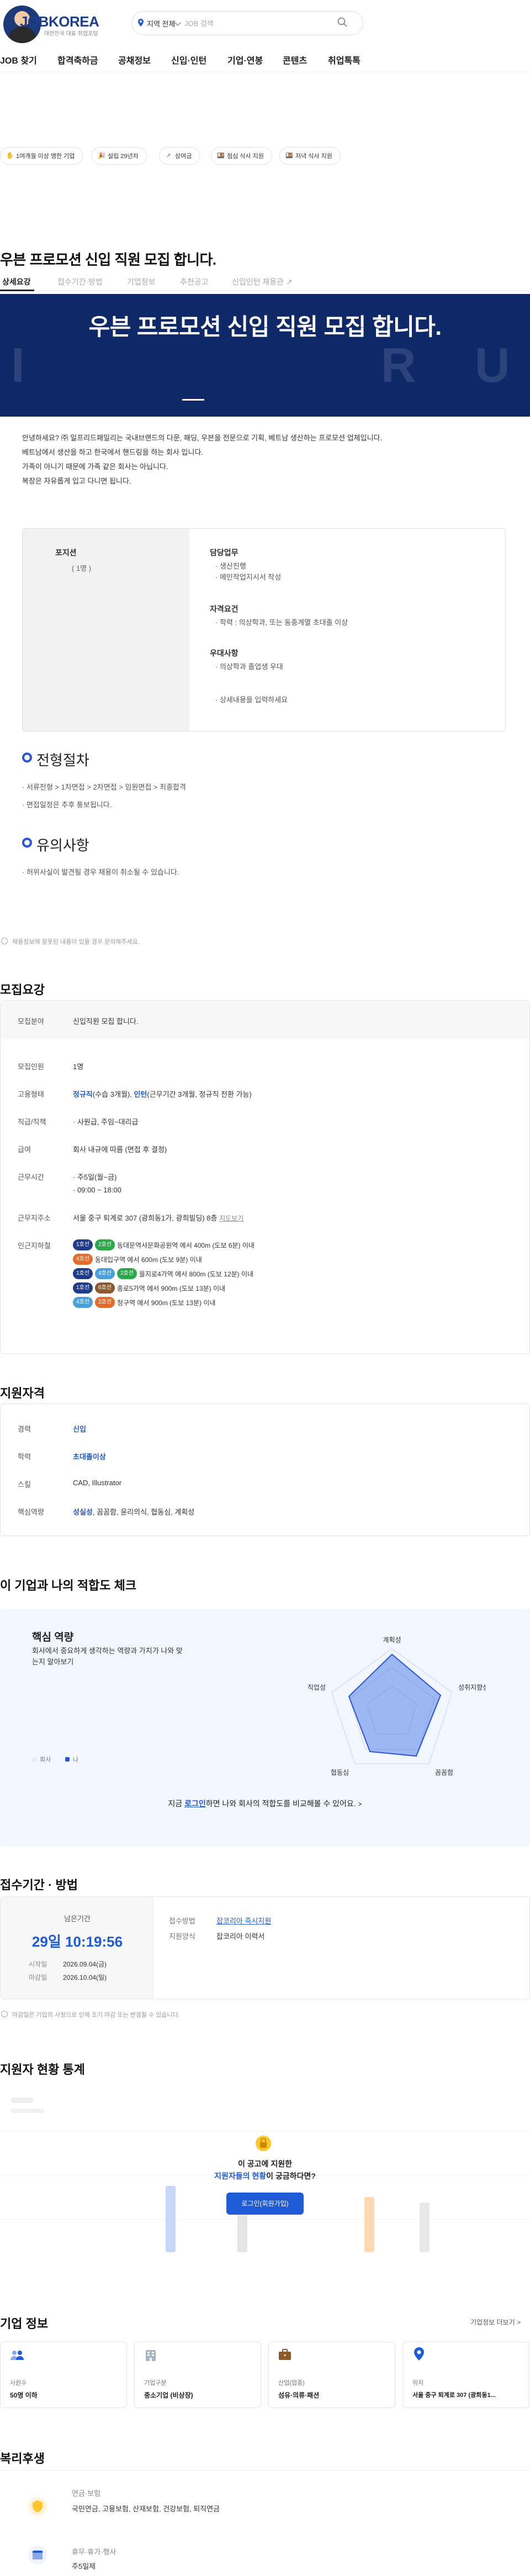 The image size is (530, 2576). What do you see at coordinates (340, 1772) in the screenshot?
I see `radar-axis-label: 협동심` at bounding box center [340, 1772].